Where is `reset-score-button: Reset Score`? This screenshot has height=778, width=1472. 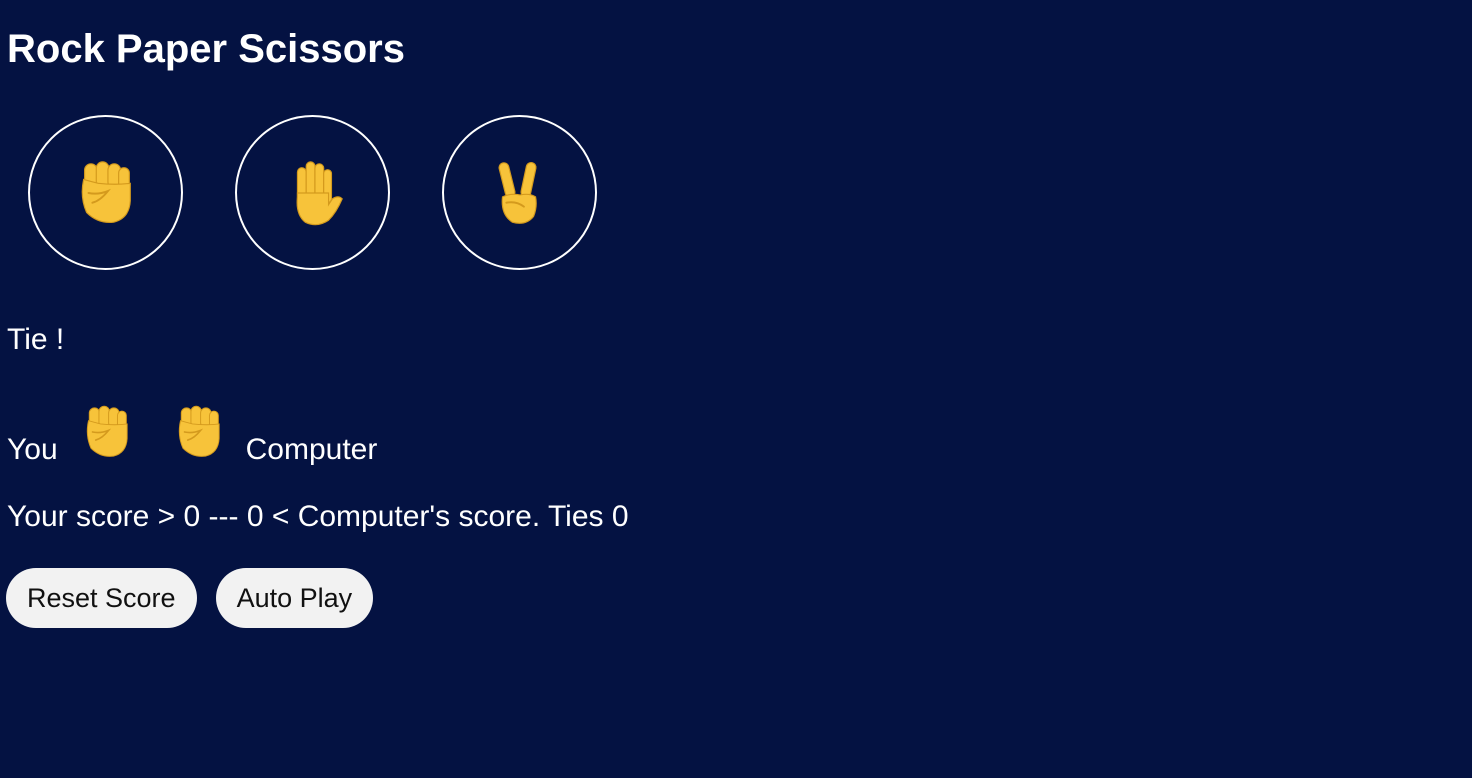
reset-score-button: Reset Score is located at coordinates (101, 598).